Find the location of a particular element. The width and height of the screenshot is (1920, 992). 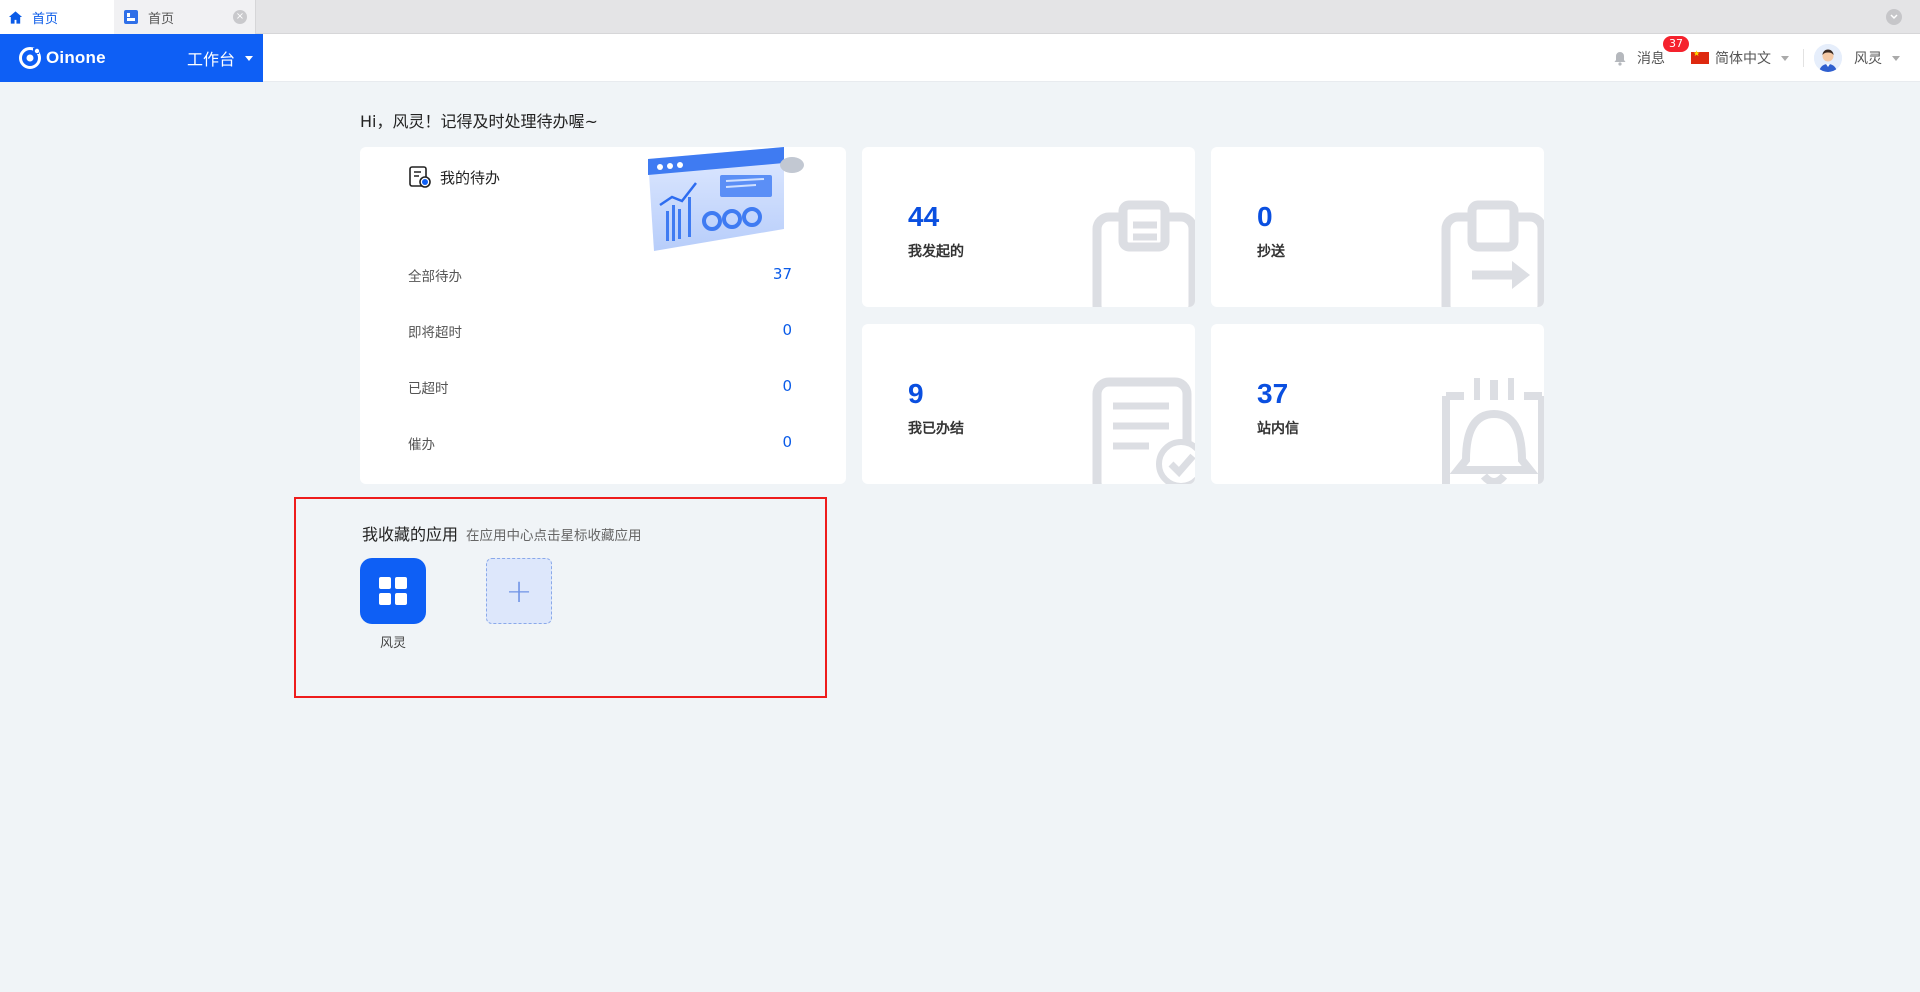

close-icon: × is located at coordinates (240, 17).